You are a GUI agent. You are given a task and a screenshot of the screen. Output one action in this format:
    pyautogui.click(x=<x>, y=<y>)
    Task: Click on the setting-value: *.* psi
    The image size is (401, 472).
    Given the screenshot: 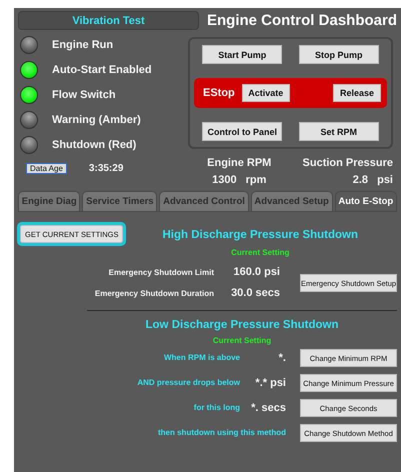 What is the action you would take?
    pyautogui.click(x=270, y=383)
    